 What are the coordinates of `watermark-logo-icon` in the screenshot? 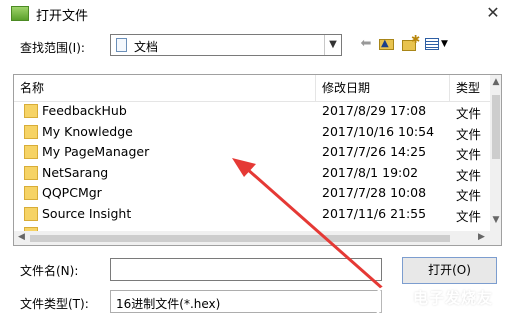 It's located at (390, 302).